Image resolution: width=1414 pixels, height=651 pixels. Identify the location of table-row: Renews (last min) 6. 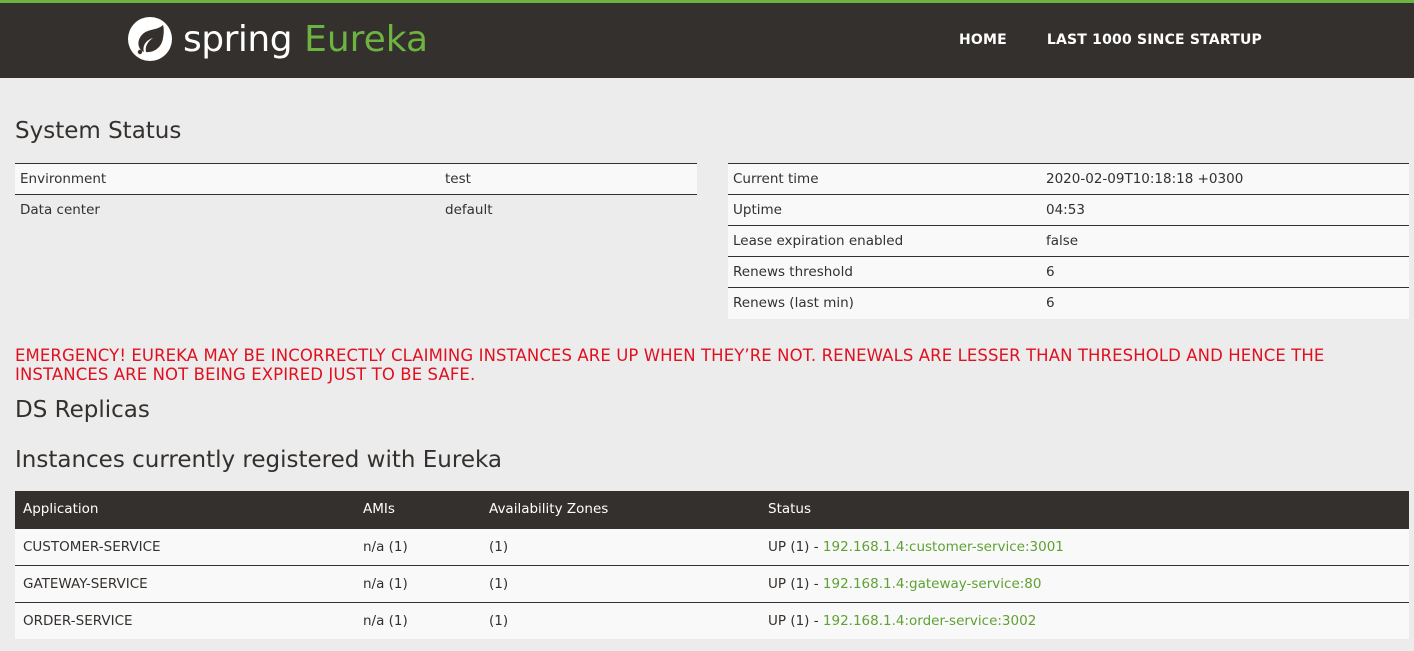
(1068, 303).